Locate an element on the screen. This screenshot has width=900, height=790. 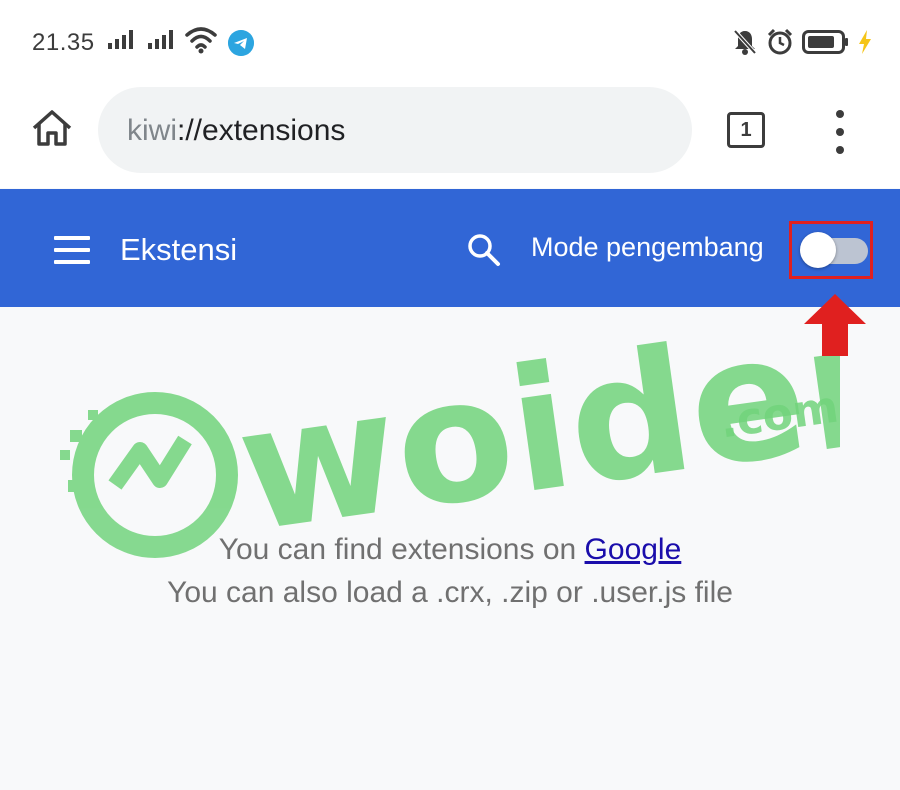
status-right-icons is located at coordinates (802, 42).